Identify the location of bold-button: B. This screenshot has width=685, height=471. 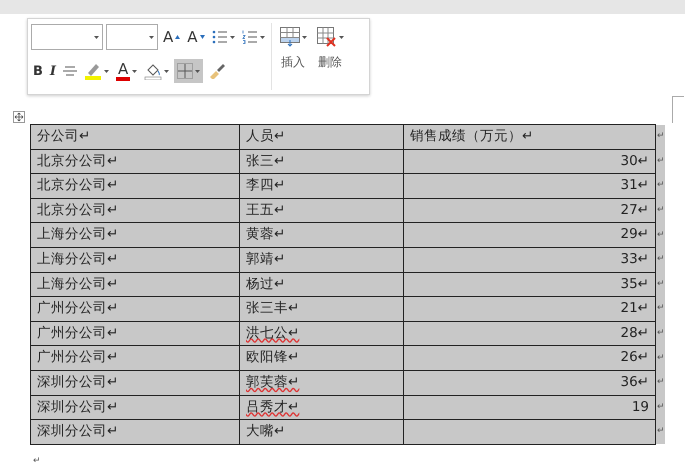
(38, 71).